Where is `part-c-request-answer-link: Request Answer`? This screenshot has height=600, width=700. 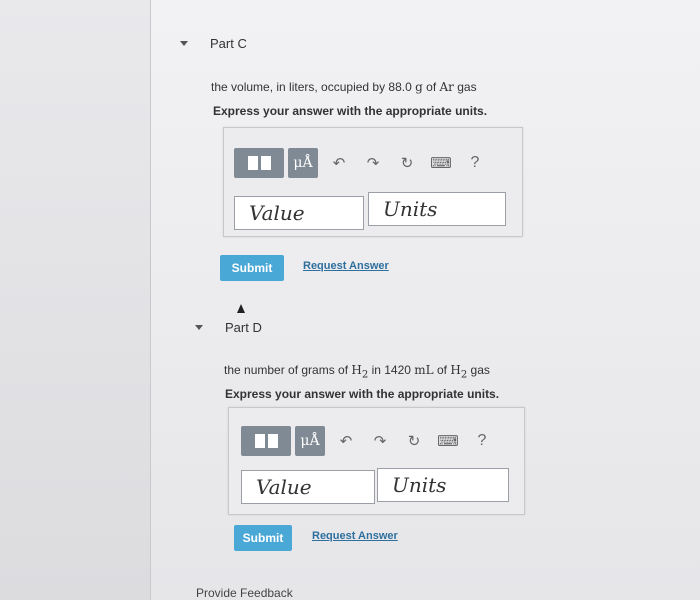 part-c-request-answer-link: Request Answer is located at coordinates (346, 266).